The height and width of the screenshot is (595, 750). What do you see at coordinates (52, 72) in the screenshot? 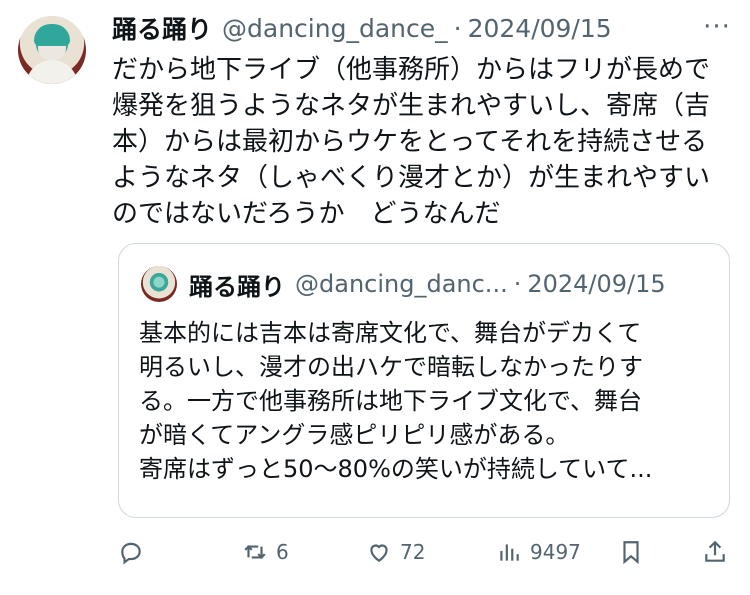
I see `avatar-body-shape` at bounding box center [52, 72].